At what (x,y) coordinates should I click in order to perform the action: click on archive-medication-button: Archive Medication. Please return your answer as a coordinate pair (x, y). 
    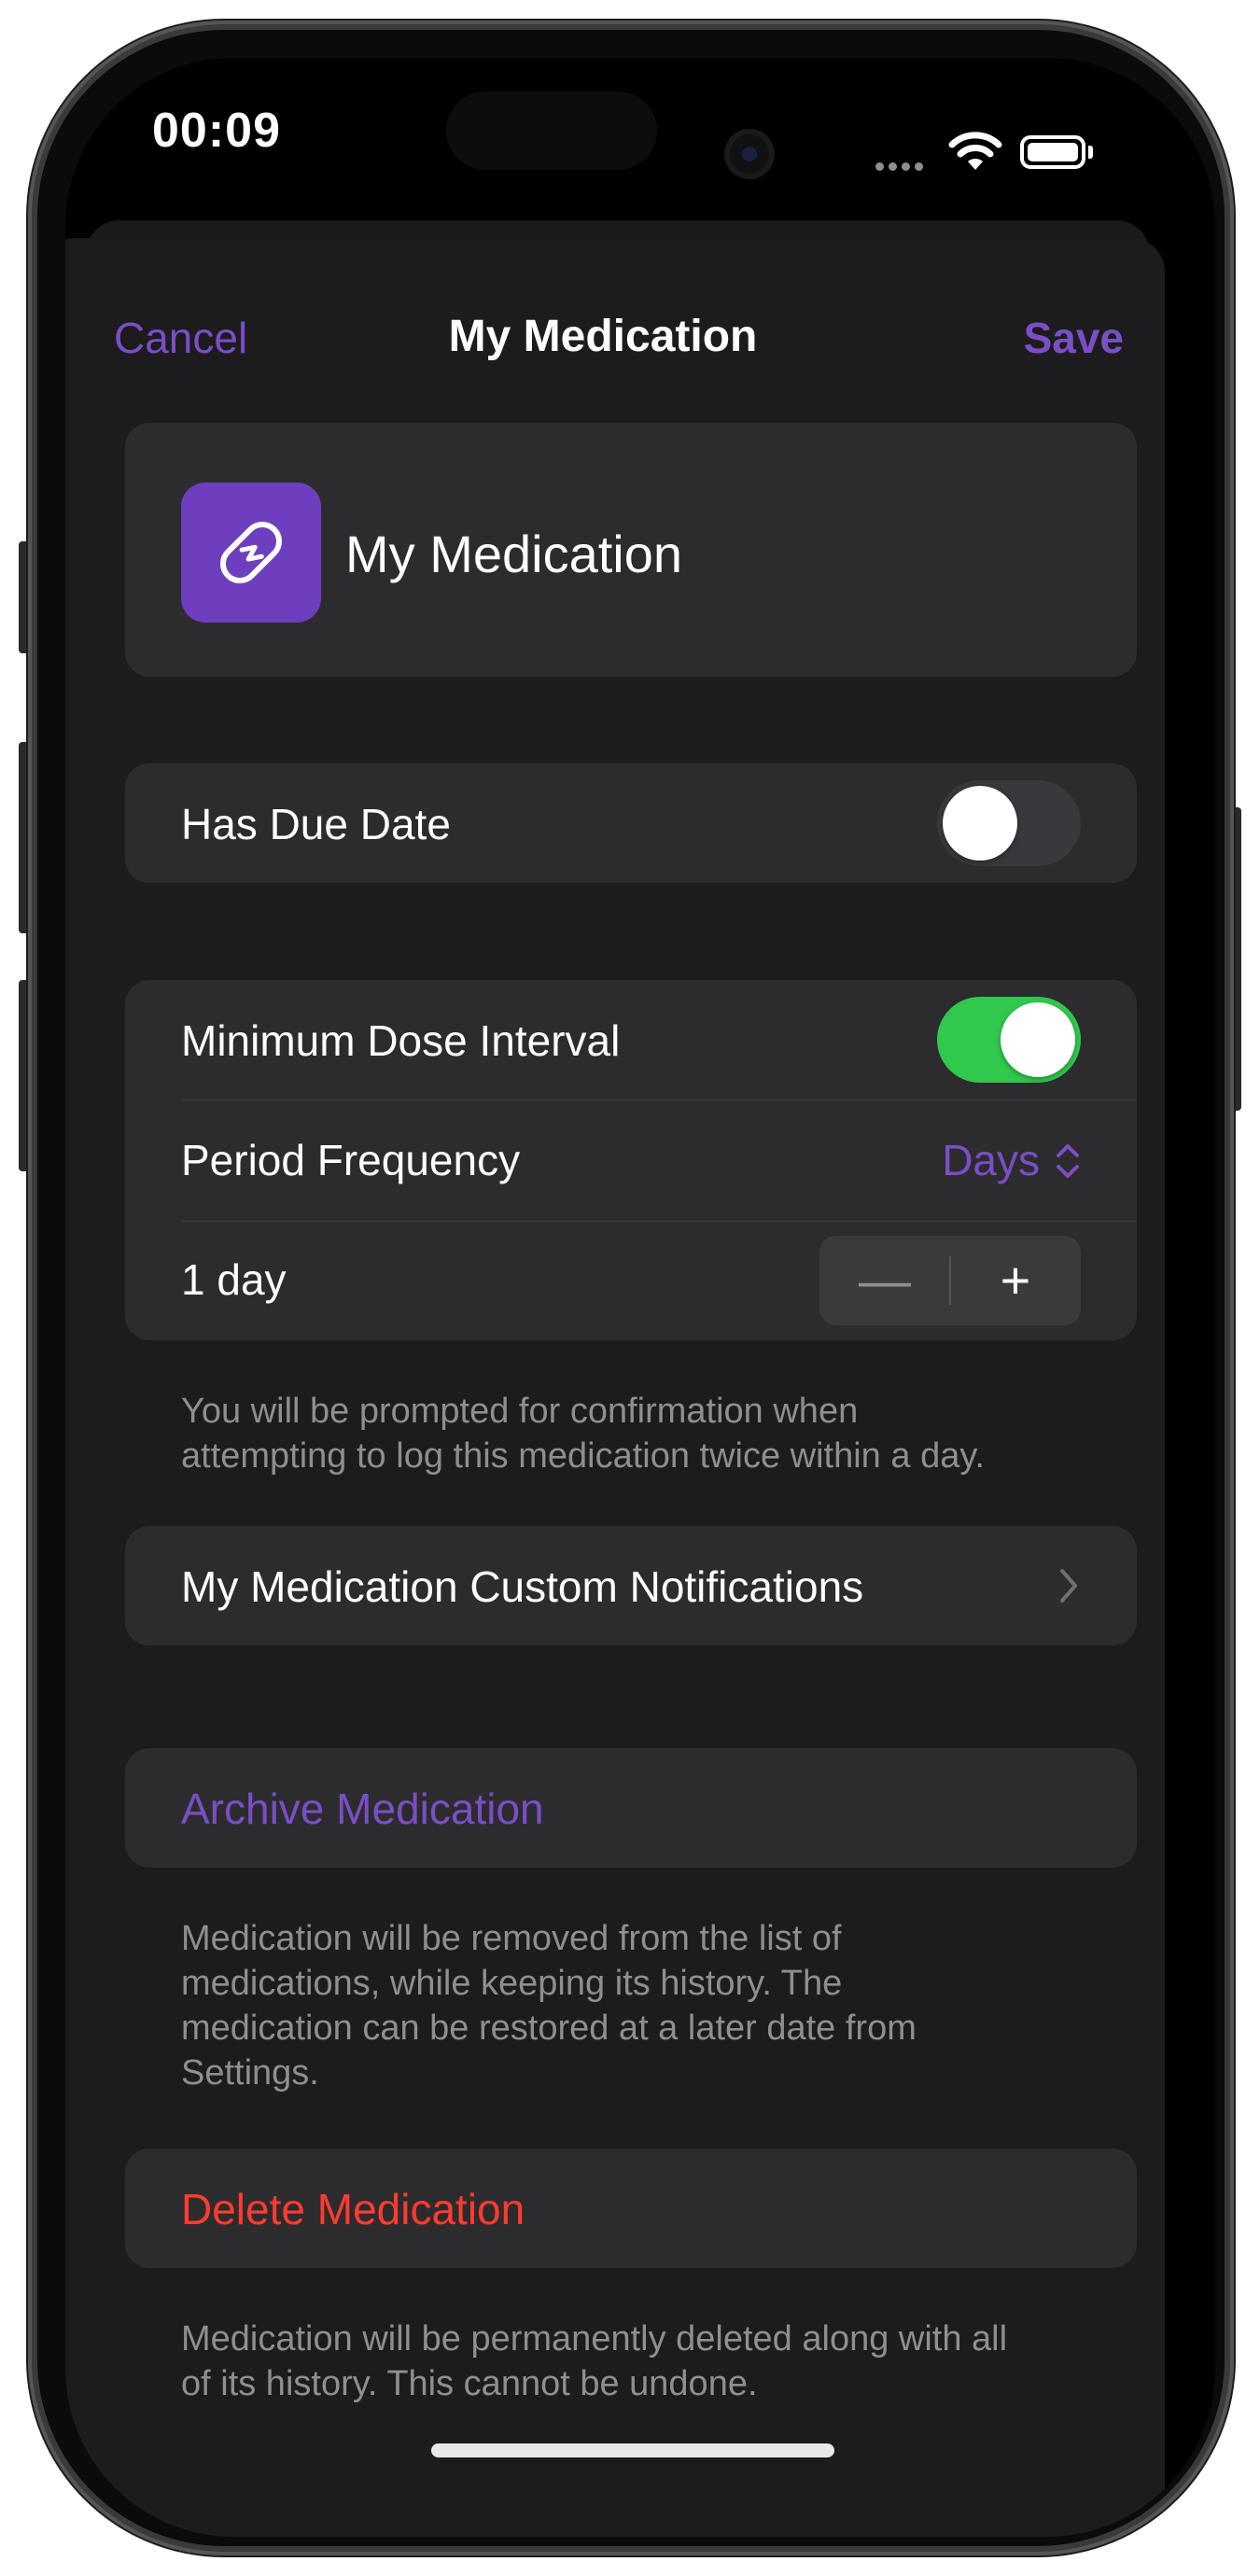
    Looking at the image, I should click on (631, 1808).